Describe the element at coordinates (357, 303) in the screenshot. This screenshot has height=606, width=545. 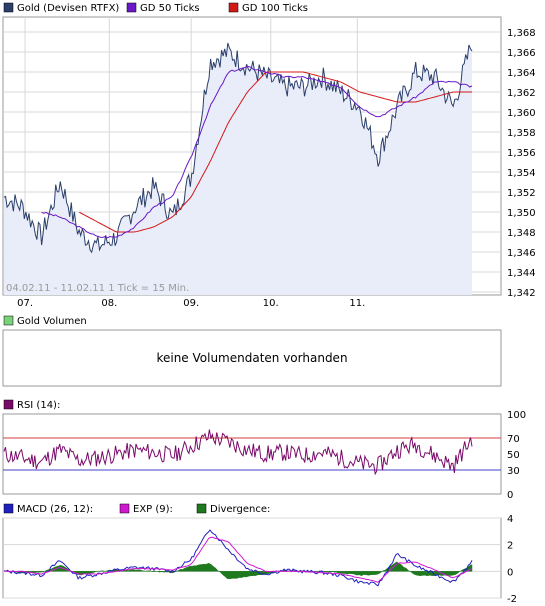
I see `price-x-tick-label: 11.` at that location.